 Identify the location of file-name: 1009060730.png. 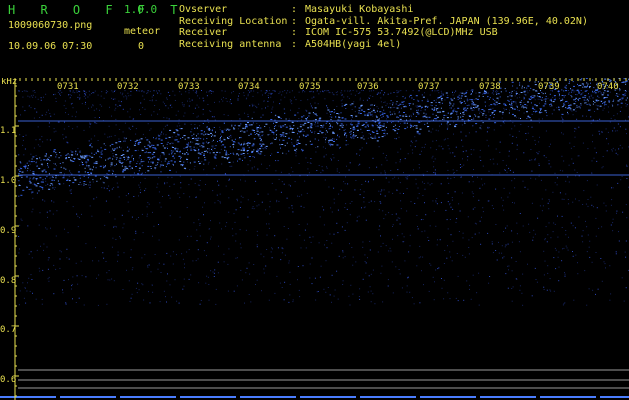
(50, 25).